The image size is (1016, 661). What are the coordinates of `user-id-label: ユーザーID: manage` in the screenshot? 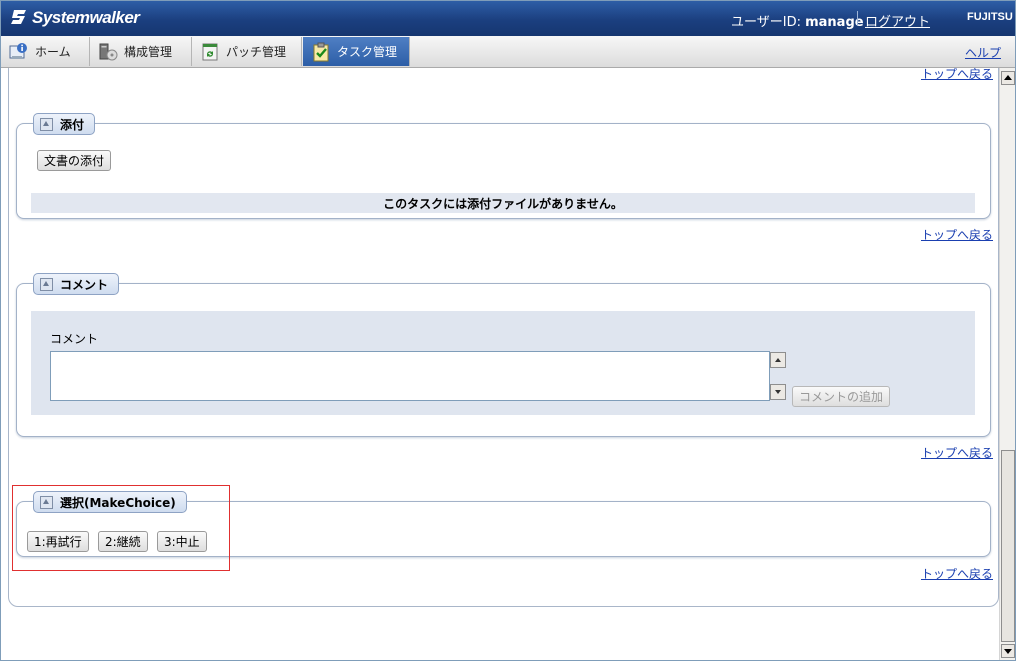 It's located at (797, 20).